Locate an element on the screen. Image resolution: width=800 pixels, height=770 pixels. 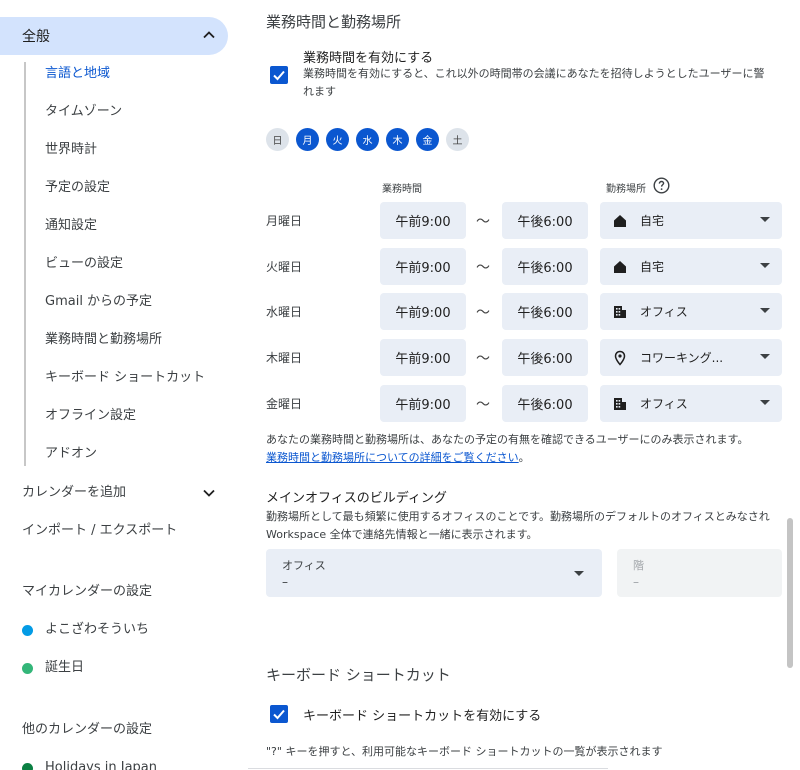
weekday-label: 水曜日 is located at coordinates (284, 312).